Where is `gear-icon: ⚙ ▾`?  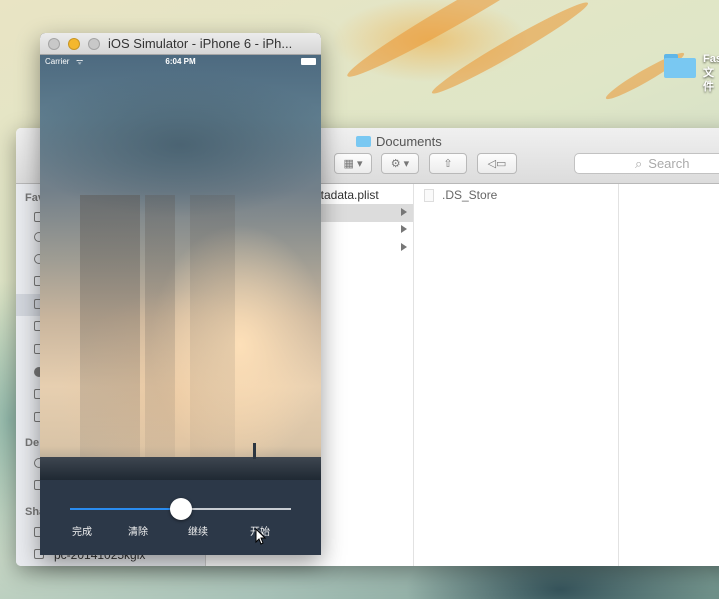 gear-icon: ⚙ ▾ is located at coordinates (400, 164).